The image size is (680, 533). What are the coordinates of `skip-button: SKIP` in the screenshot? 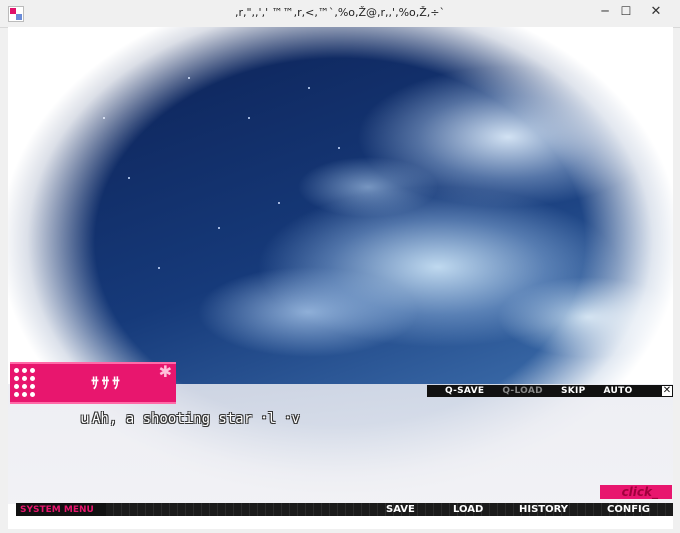 It's located at (573, 391).